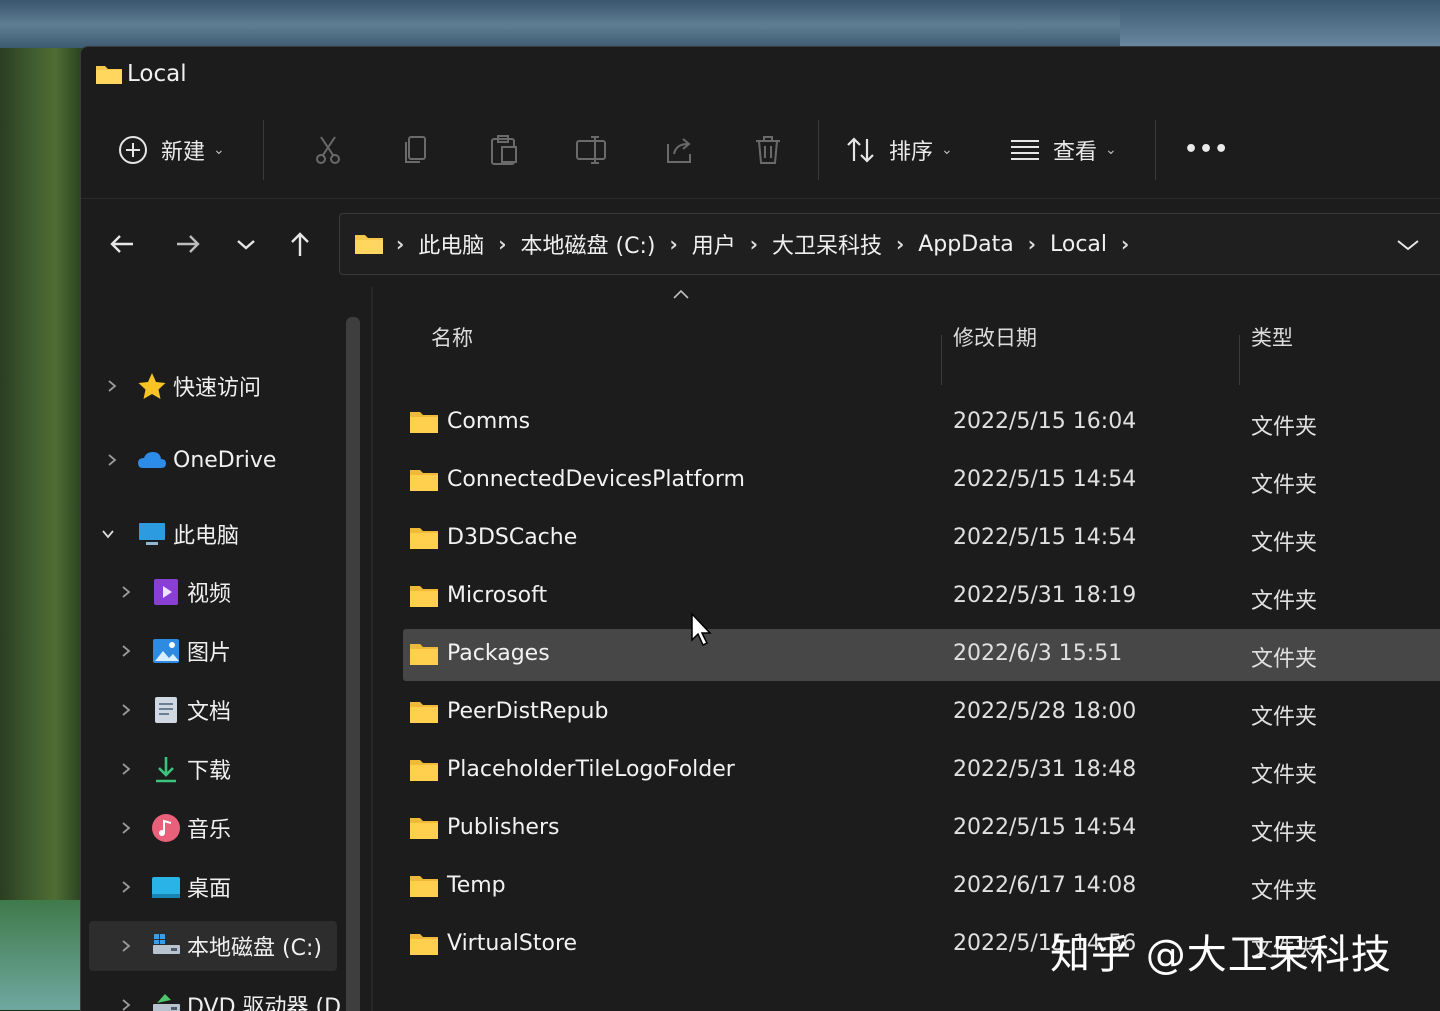 Image resolution: width=1440 pixels, height=1011 pixels. What do you see at coordinates (451, 244) in the screenshot?
I see `breadcrumb-this-pc: 此电脑` at bounding box center [451, 244].